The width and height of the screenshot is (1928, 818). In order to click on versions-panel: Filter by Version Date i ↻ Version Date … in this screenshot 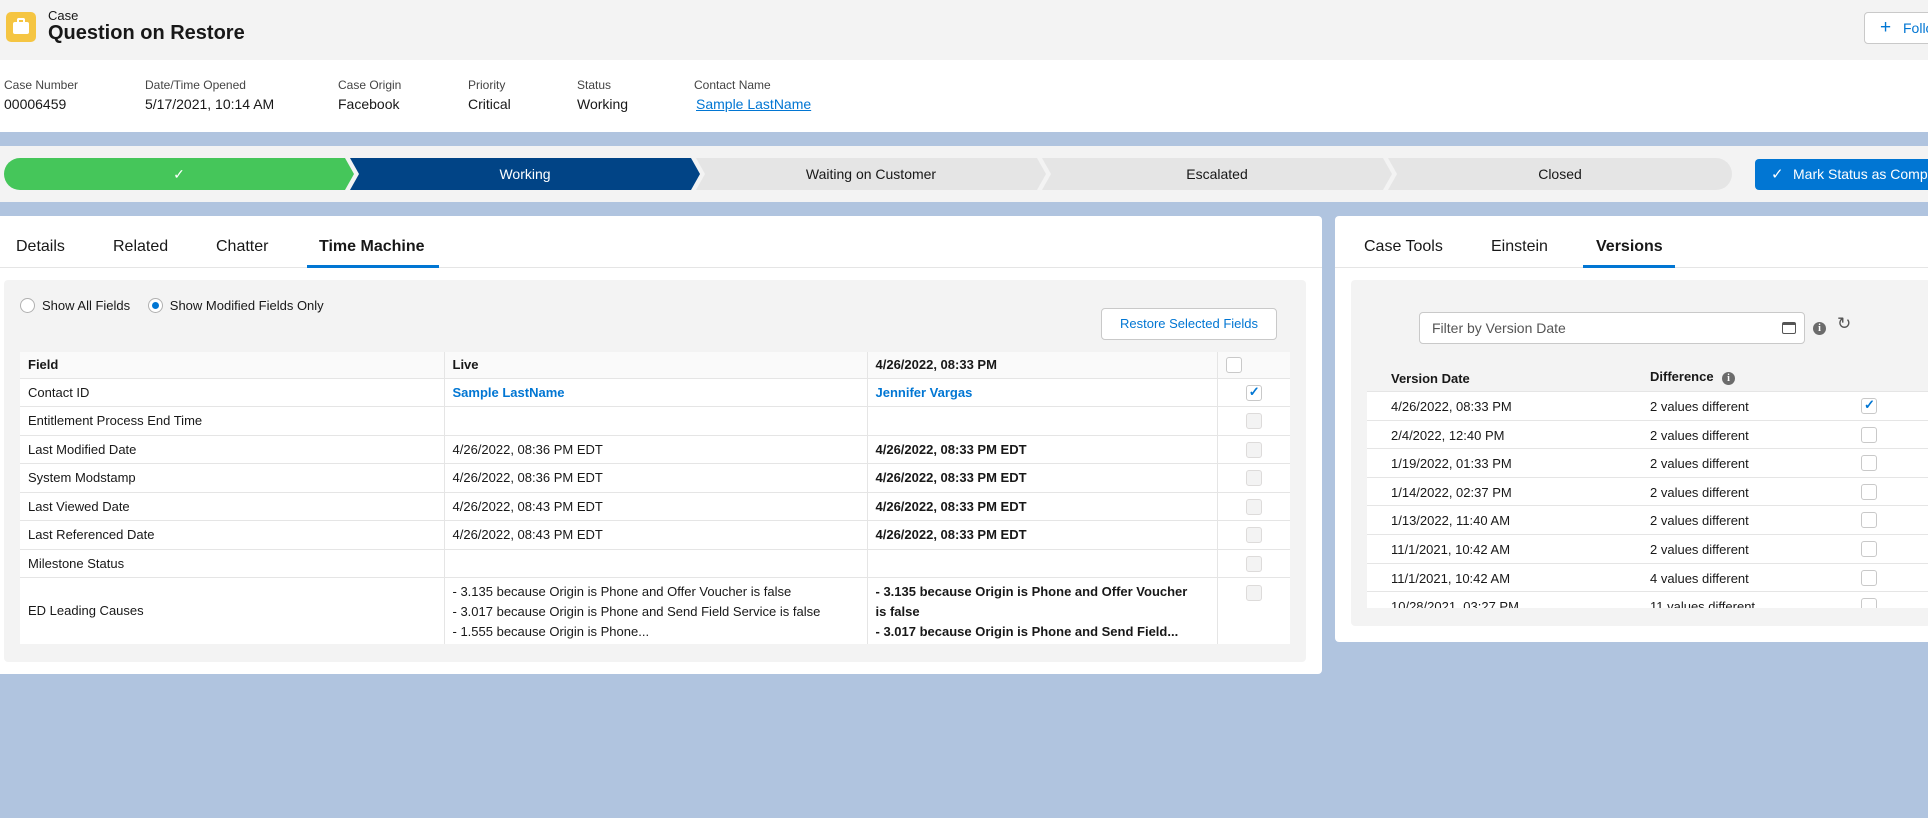, I will do `click(1639, 453)`.